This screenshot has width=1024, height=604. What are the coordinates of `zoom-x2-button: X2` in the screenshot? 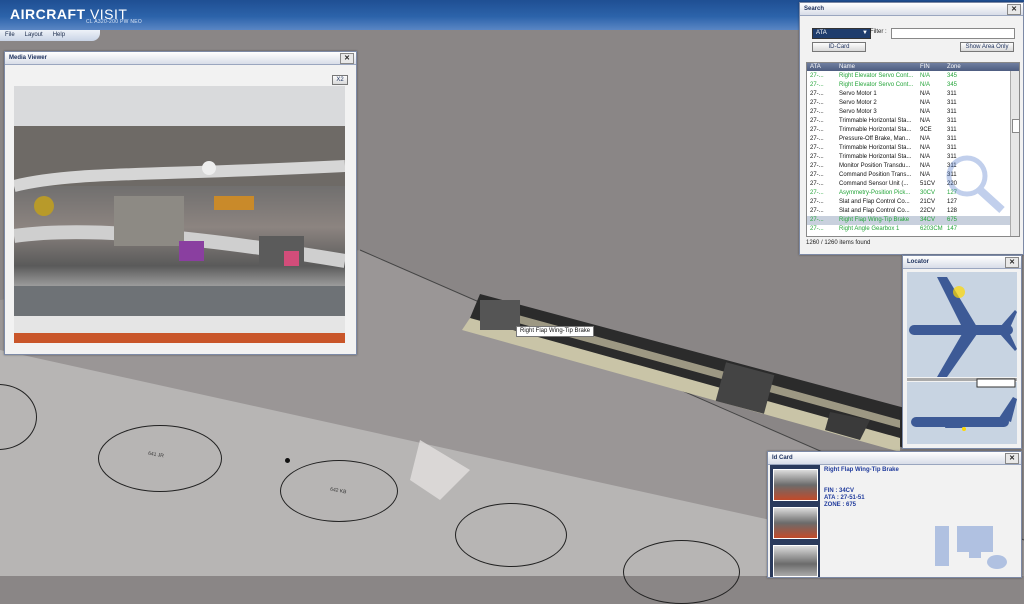 It's located at (340, 80).